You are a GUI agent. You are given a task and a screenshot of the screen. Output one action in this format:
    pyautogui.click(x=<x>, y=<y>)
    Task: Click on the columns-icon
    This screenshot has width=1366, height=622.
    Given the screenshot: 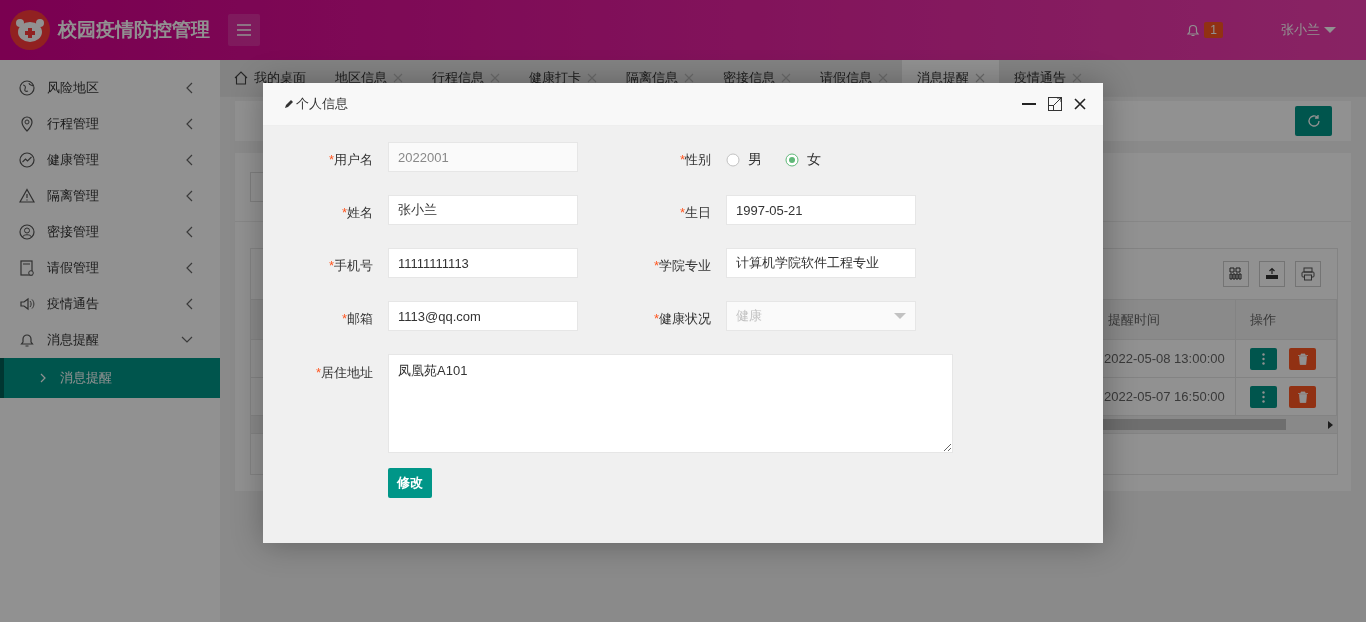 What is the action you would take?
    pyautogui.click(x=1236, y=274)
    